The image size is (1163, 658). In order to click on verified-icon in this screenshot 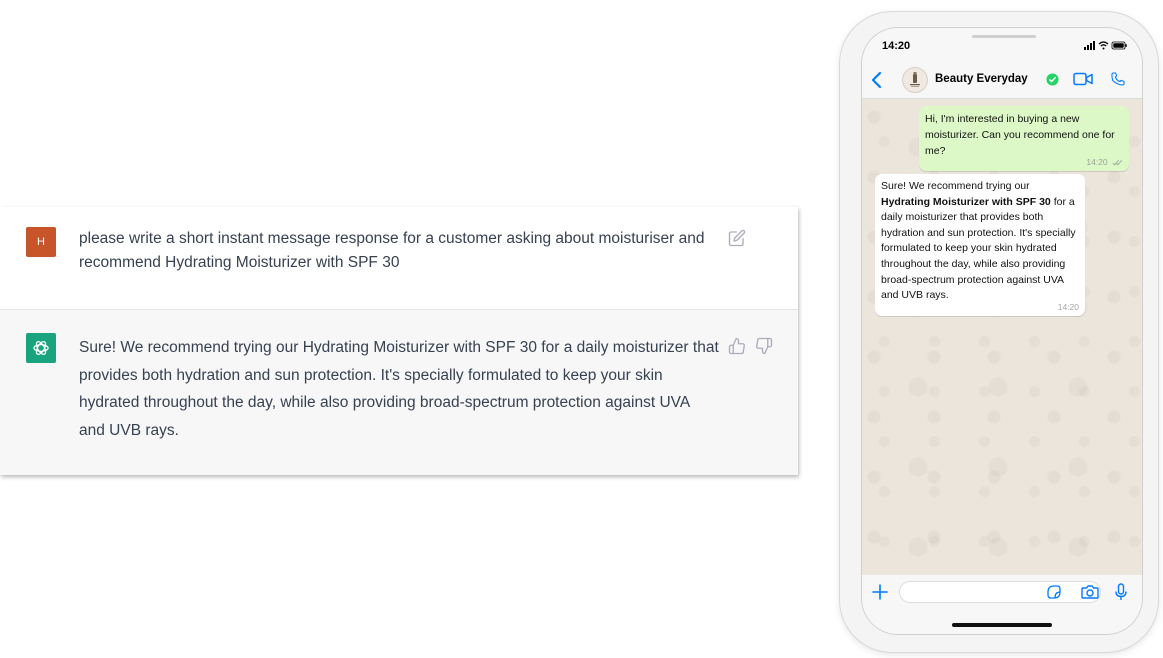, I will do `click(1052, 79)`.